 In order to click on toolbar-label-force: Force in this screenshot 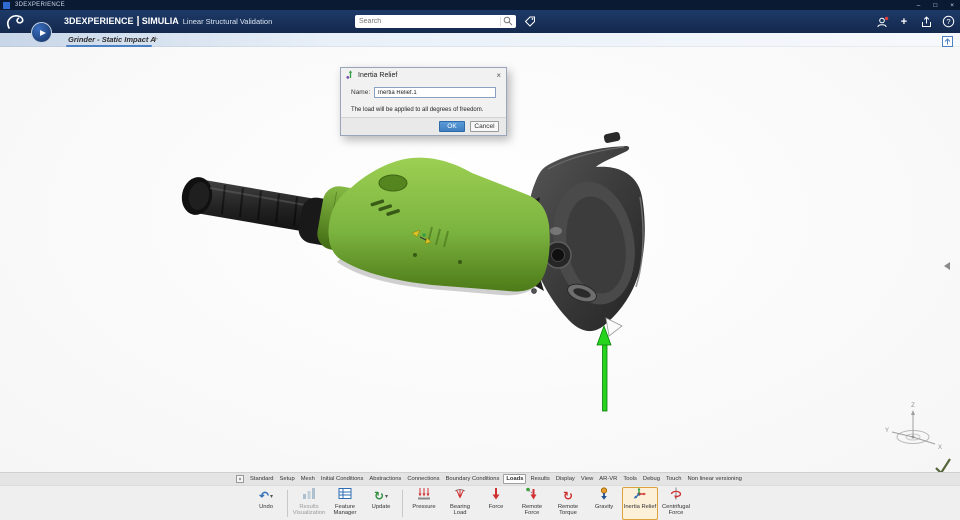, I will do `click(496, 506)`.